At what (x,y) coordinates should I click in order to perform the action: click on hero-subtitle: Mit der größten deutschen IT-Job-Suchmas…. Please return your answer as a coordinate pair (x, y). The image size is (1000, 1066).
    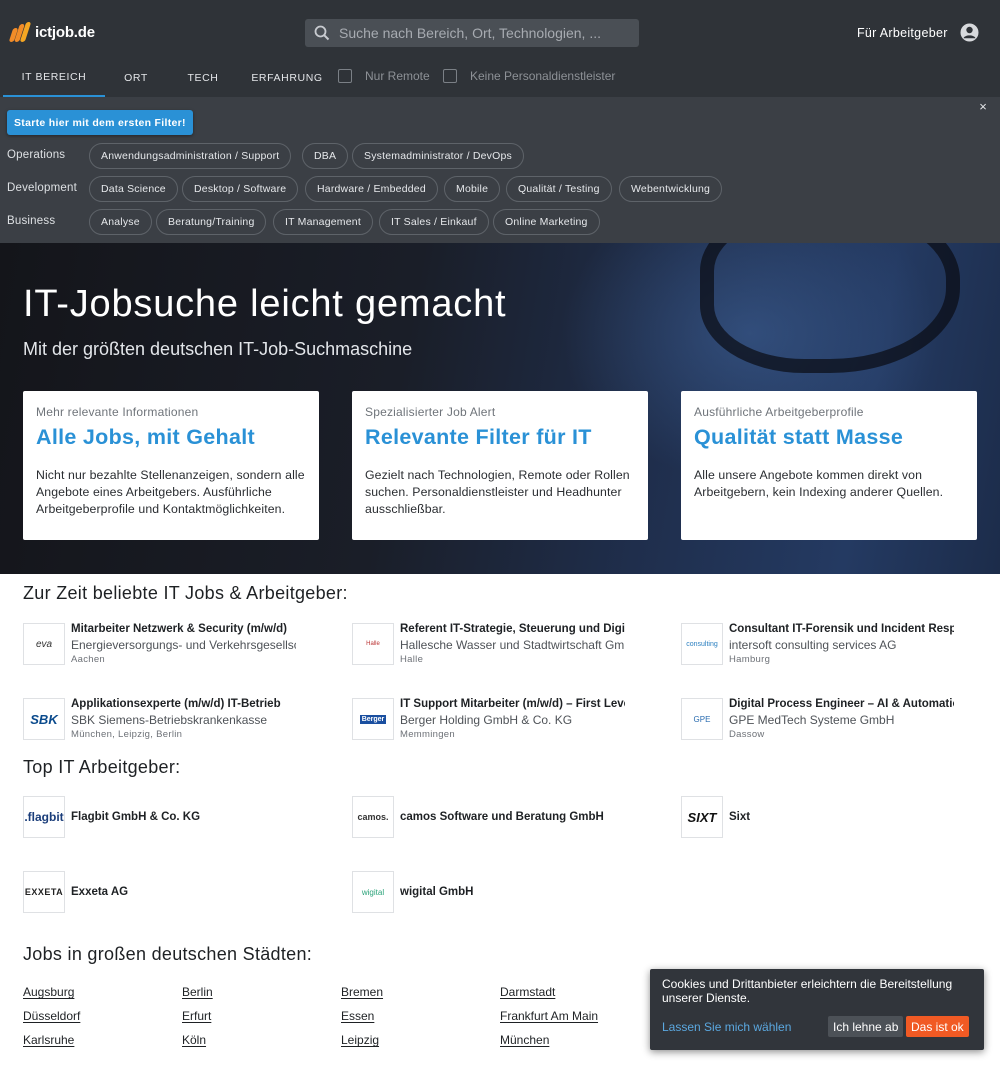
    Looking at the image, I should click on (218, 349).